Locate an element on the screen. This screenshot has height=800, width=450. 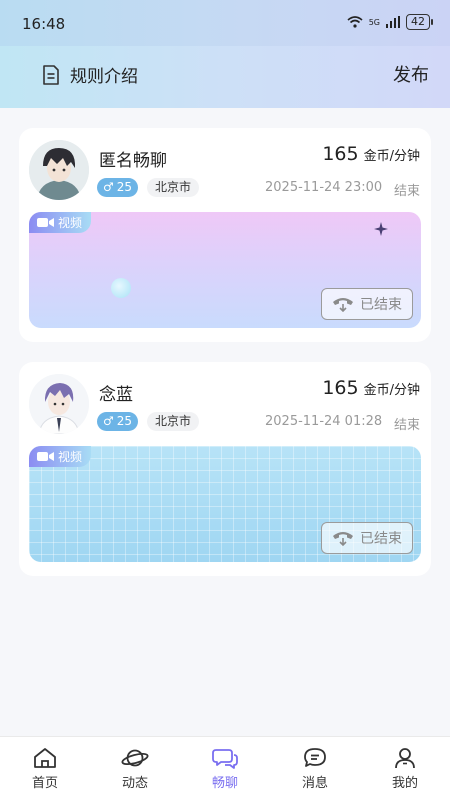
tab-chat: 畅聊 is located at coordinates (225, 768).